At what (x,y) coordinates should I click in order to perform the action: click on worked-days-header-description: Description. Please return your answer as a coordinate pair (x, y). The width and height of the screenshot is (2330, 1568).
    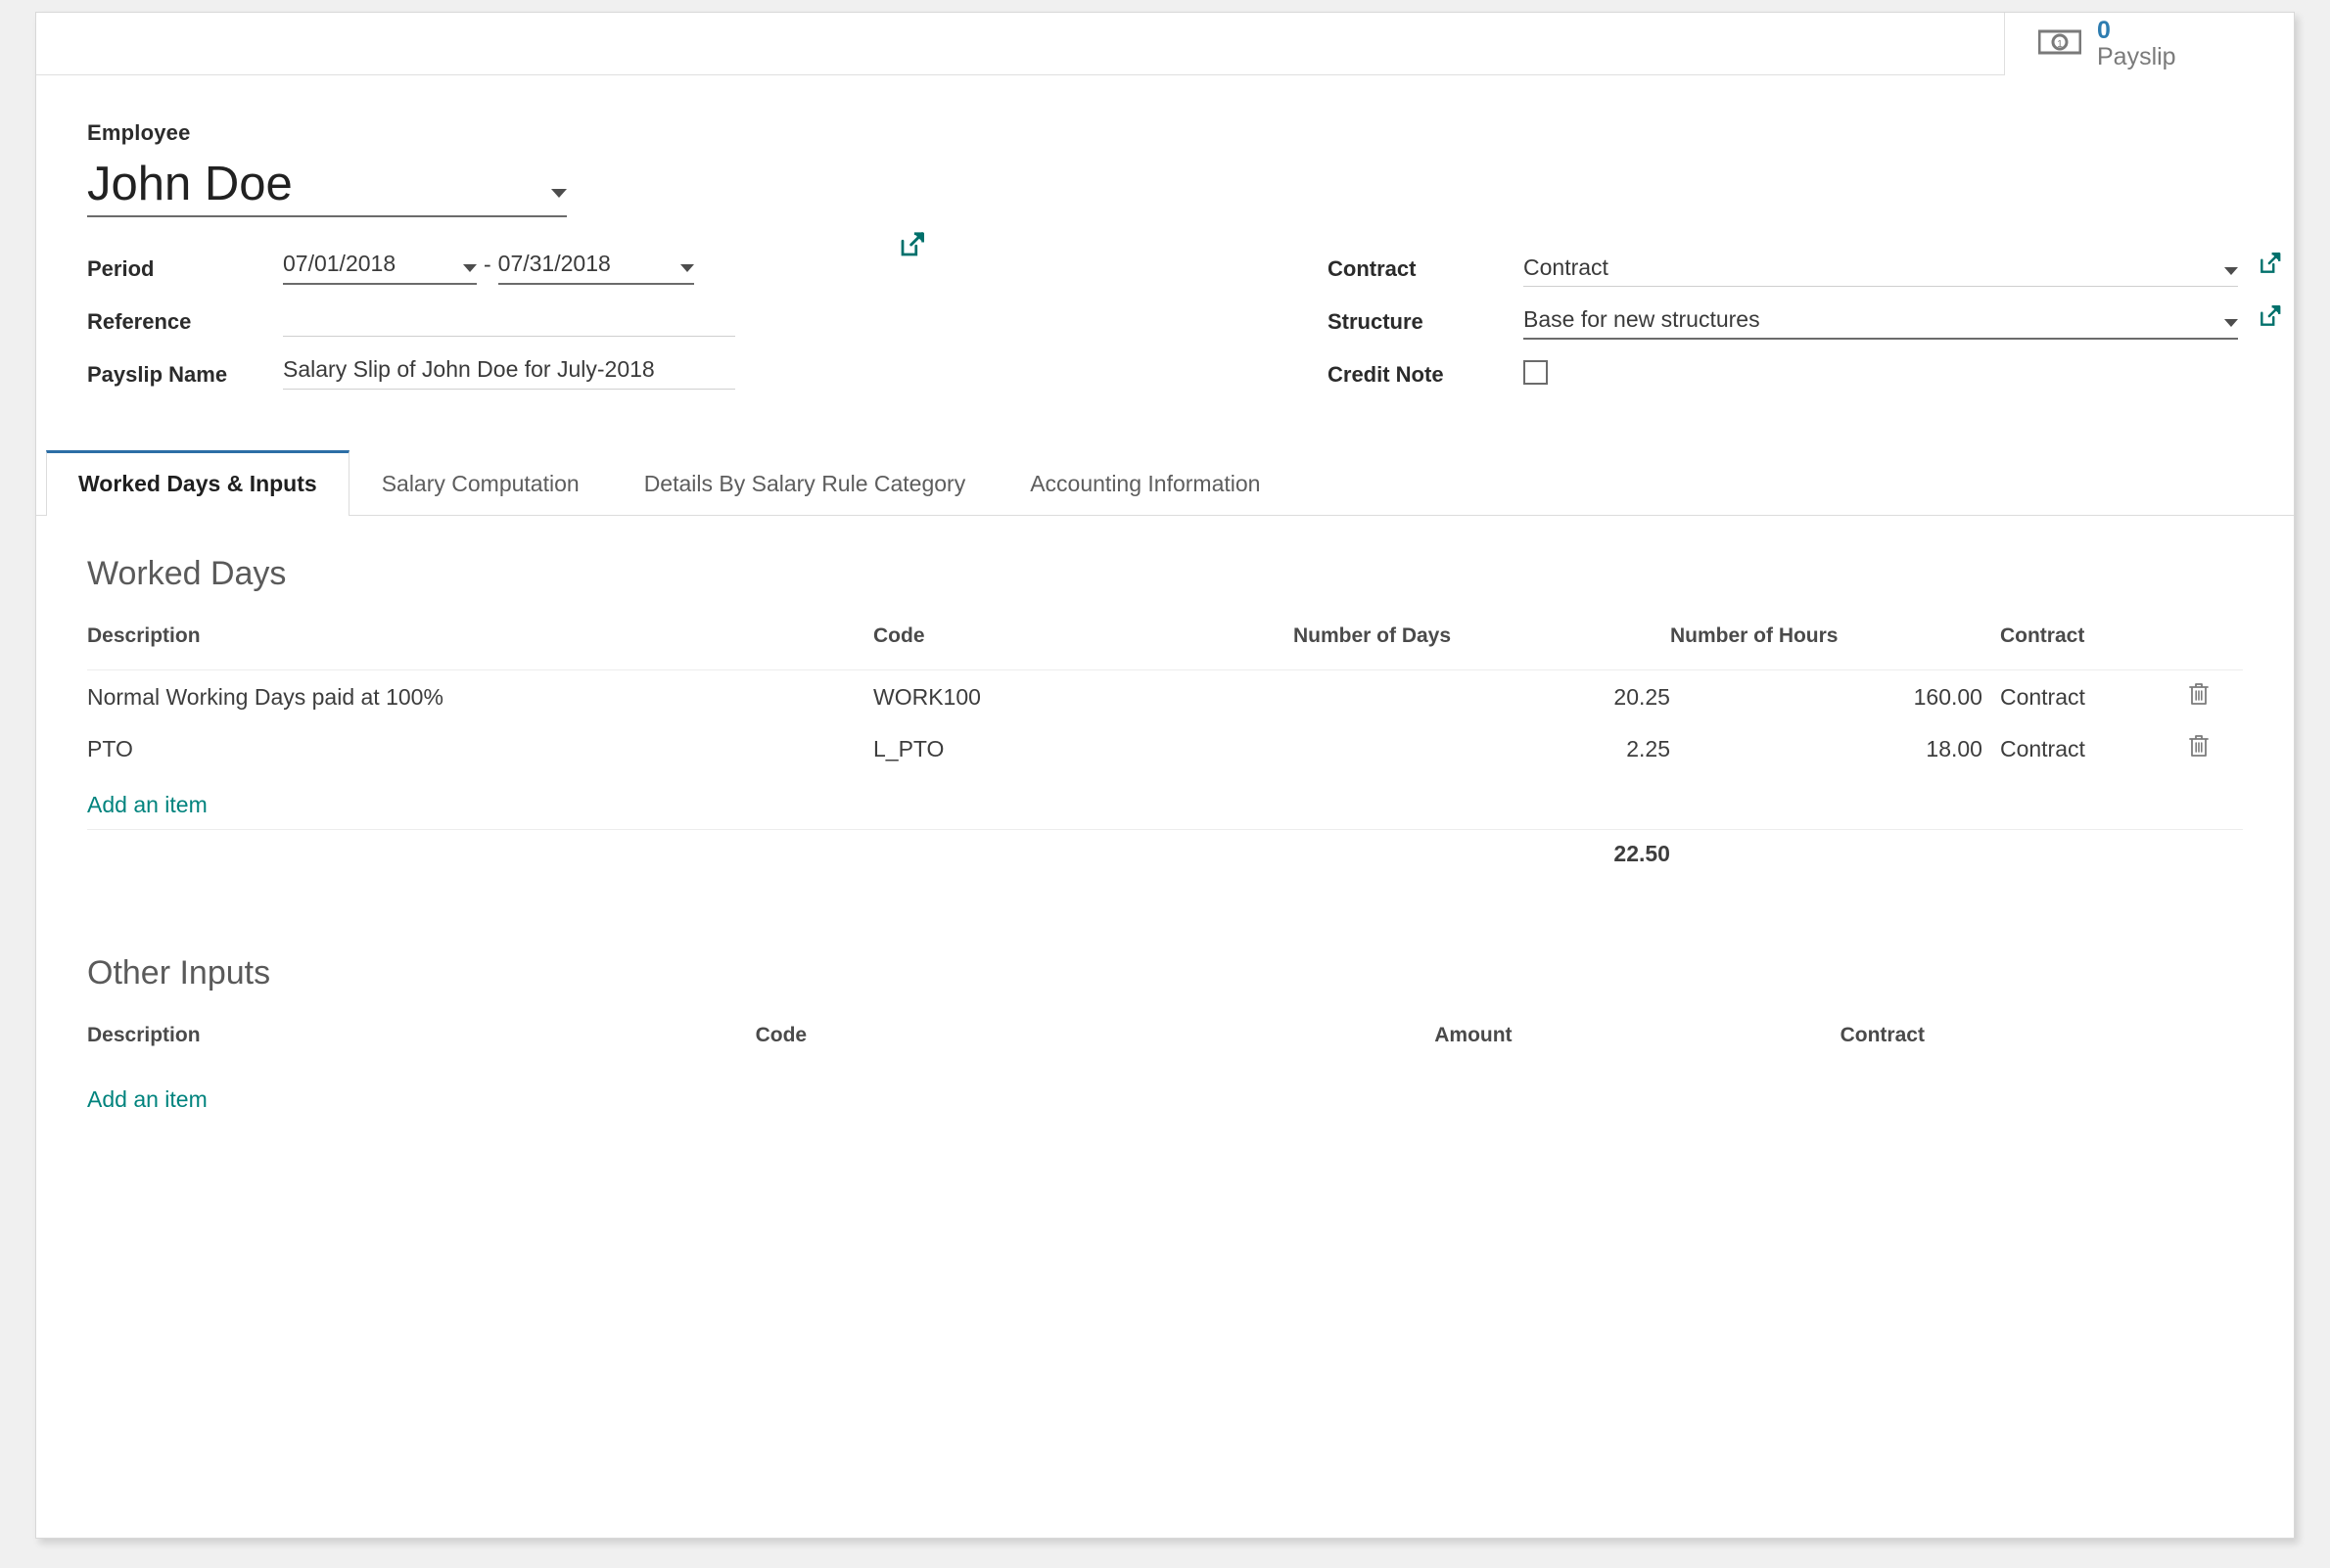
    Looking at the image, I should click on (144, 636).